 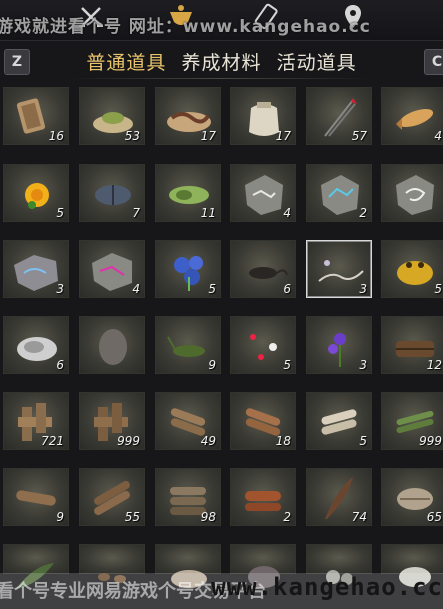 What do you see at coordinates (188, 193) in the screenshot?
I see `inventory-slot: 11` at bounding box center [188, 193].